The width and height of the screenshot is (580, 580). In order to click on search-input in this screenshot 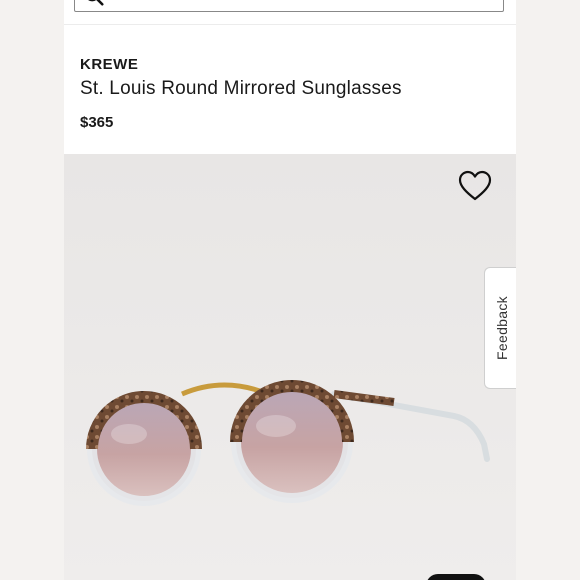, I will do `click(289, 6)`.